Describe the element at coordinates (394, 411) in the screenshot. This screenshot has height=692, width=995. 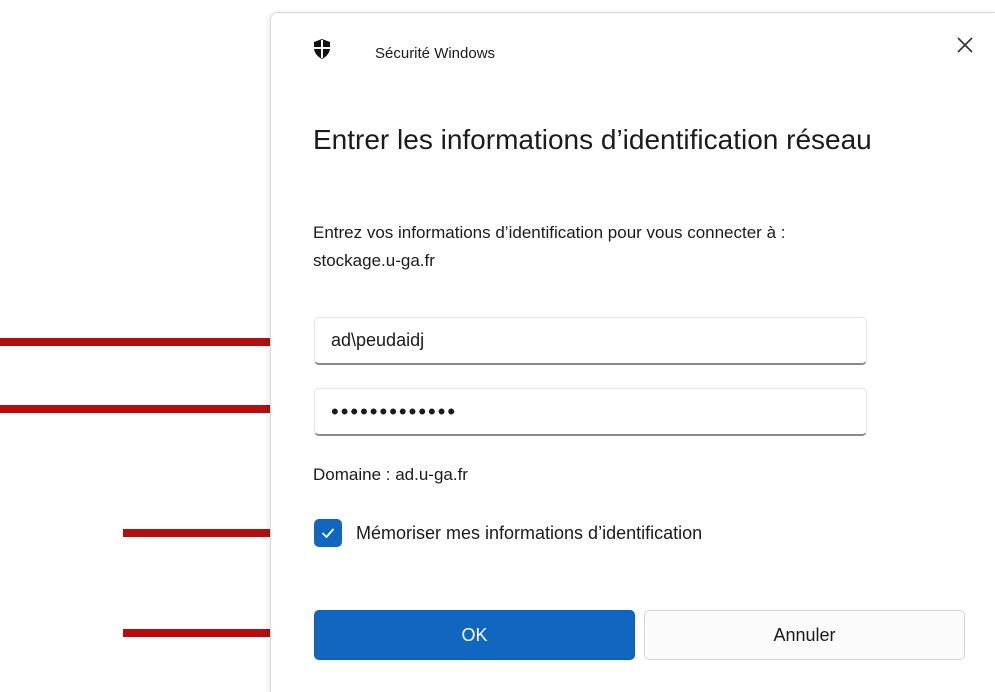
I see `password-value: •••••••••••••` at that location.